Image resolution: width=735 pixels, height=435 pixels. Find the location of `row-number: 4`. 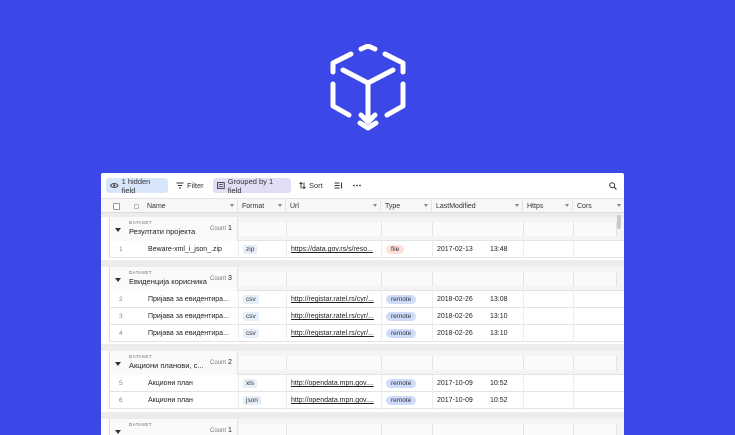

row-number: 4 is located at coordinates (121, 333).